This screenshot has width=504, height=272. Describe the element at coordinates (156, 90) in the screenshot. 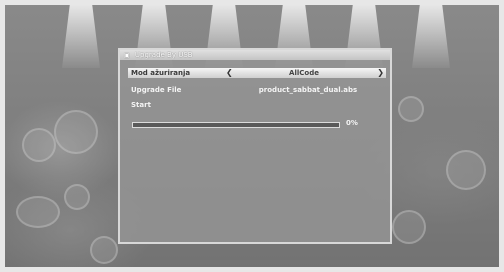

I see `upgrade-file-label: Upgrade File` at that location.